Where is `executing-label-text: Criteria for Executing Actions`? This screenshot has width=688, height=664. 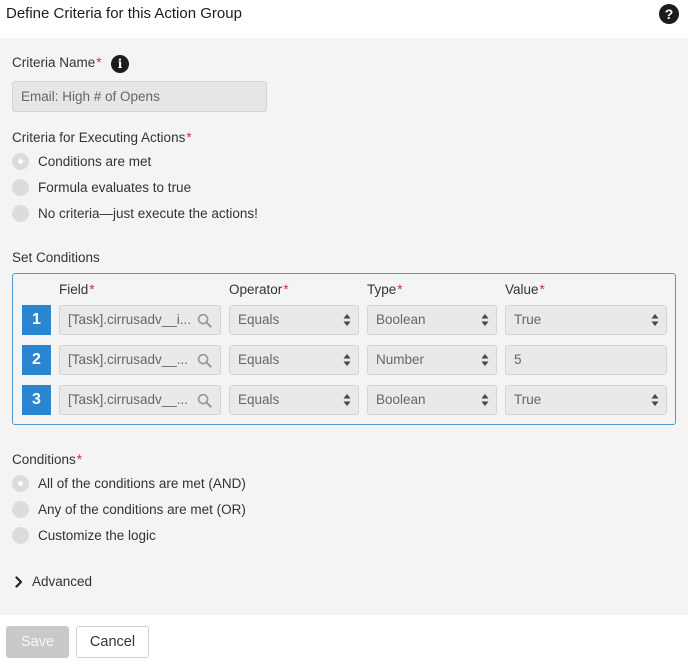 executing-label-text: Criteria for Executing Actions is located at coordinates (99, 137).